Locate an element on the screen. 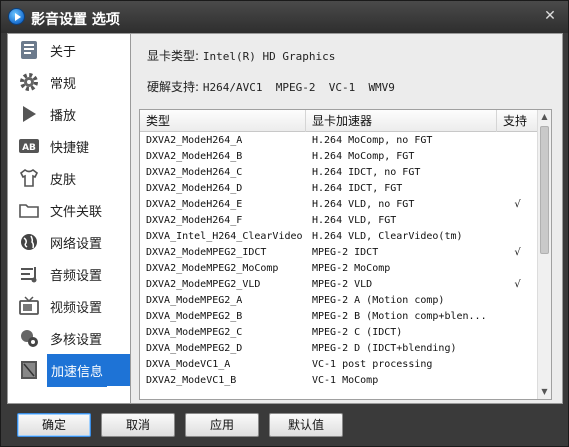 The width and height of the screenshot is (569, 447). table-row: DXVA2_ModeH264_C H.264 IDCT, no FGT is located at coordinates (339, 173).